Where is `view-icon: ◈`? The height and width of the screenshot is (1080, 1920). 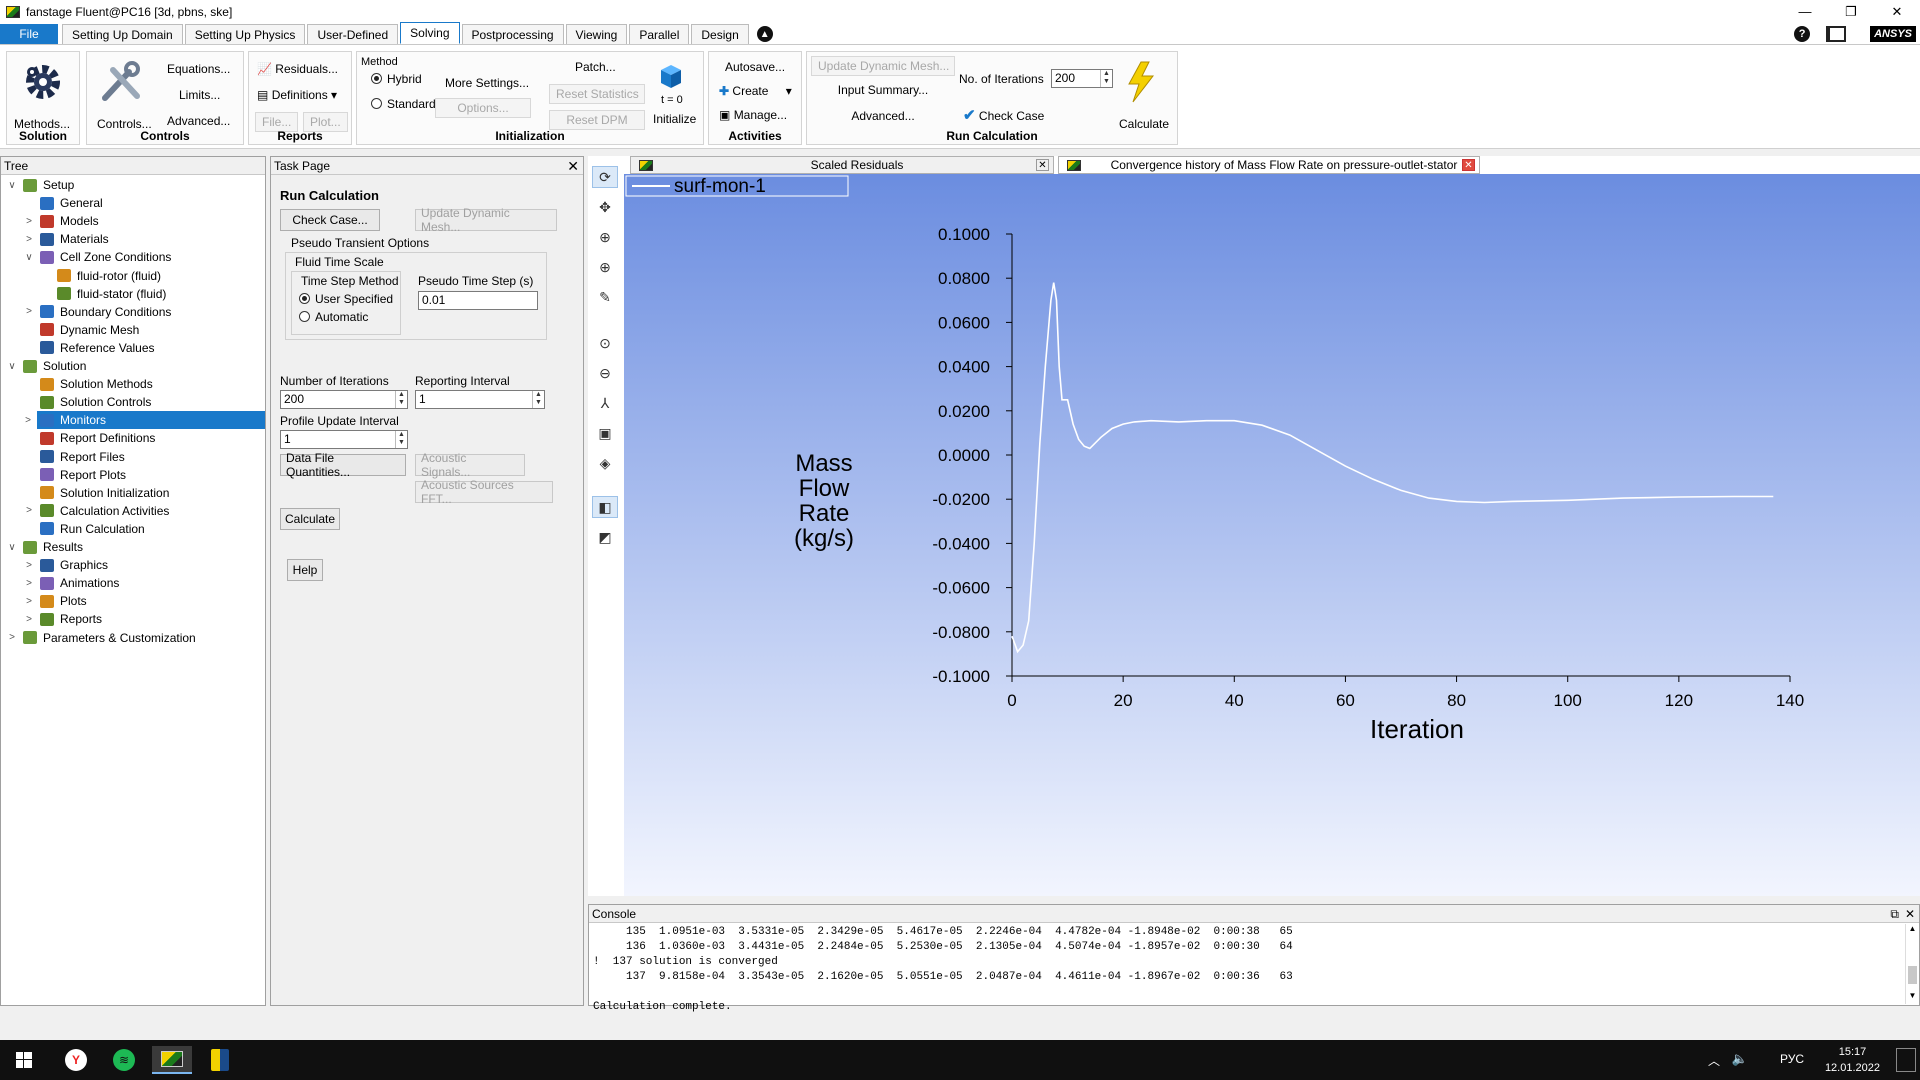
view-icon: ◈ is located at coordinates (605, 463).